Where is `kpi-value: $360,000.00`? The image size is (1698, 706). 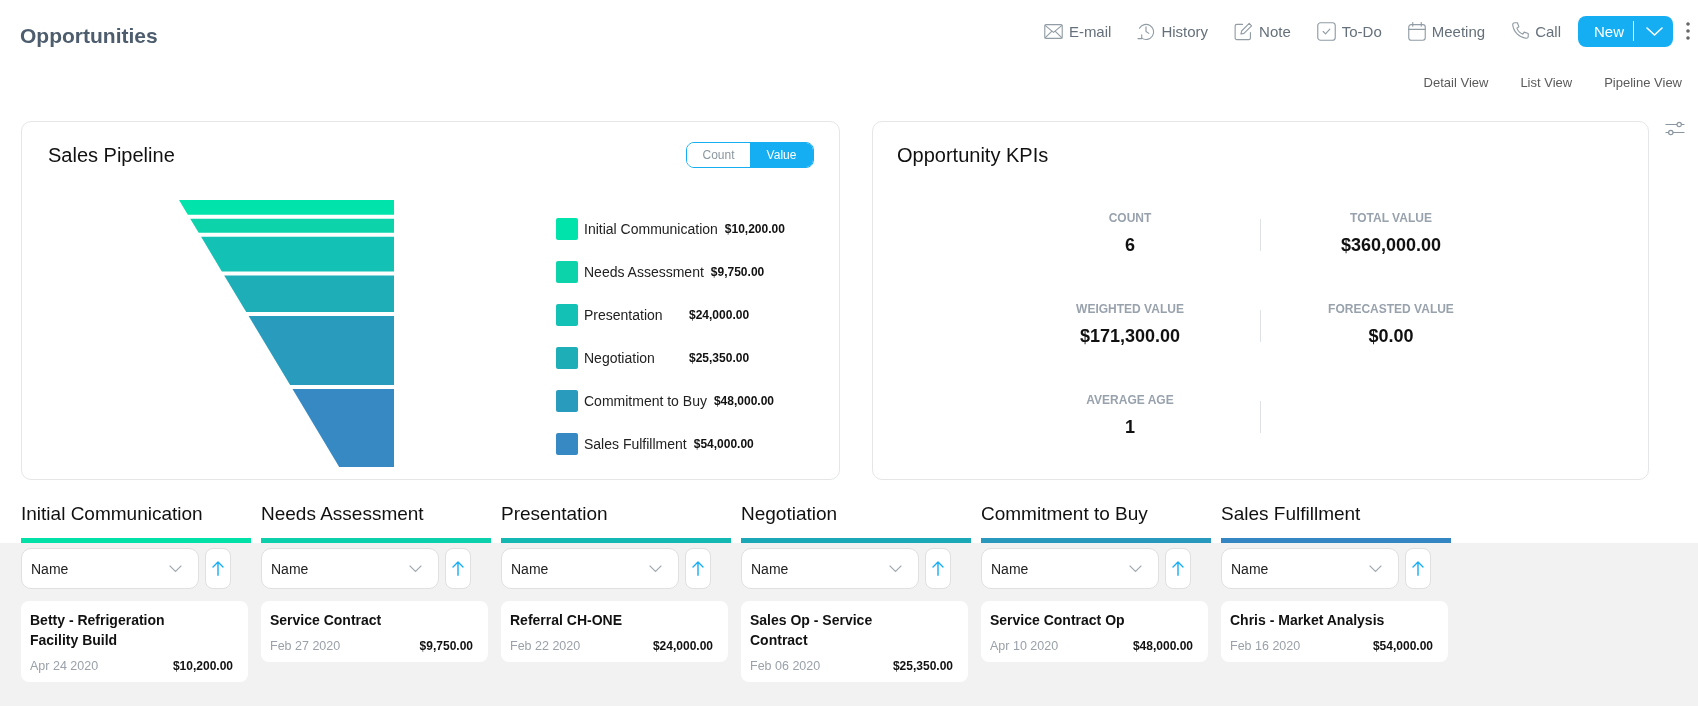 kpi-value: $360,000.00 is located at coordinates (1391, 245).